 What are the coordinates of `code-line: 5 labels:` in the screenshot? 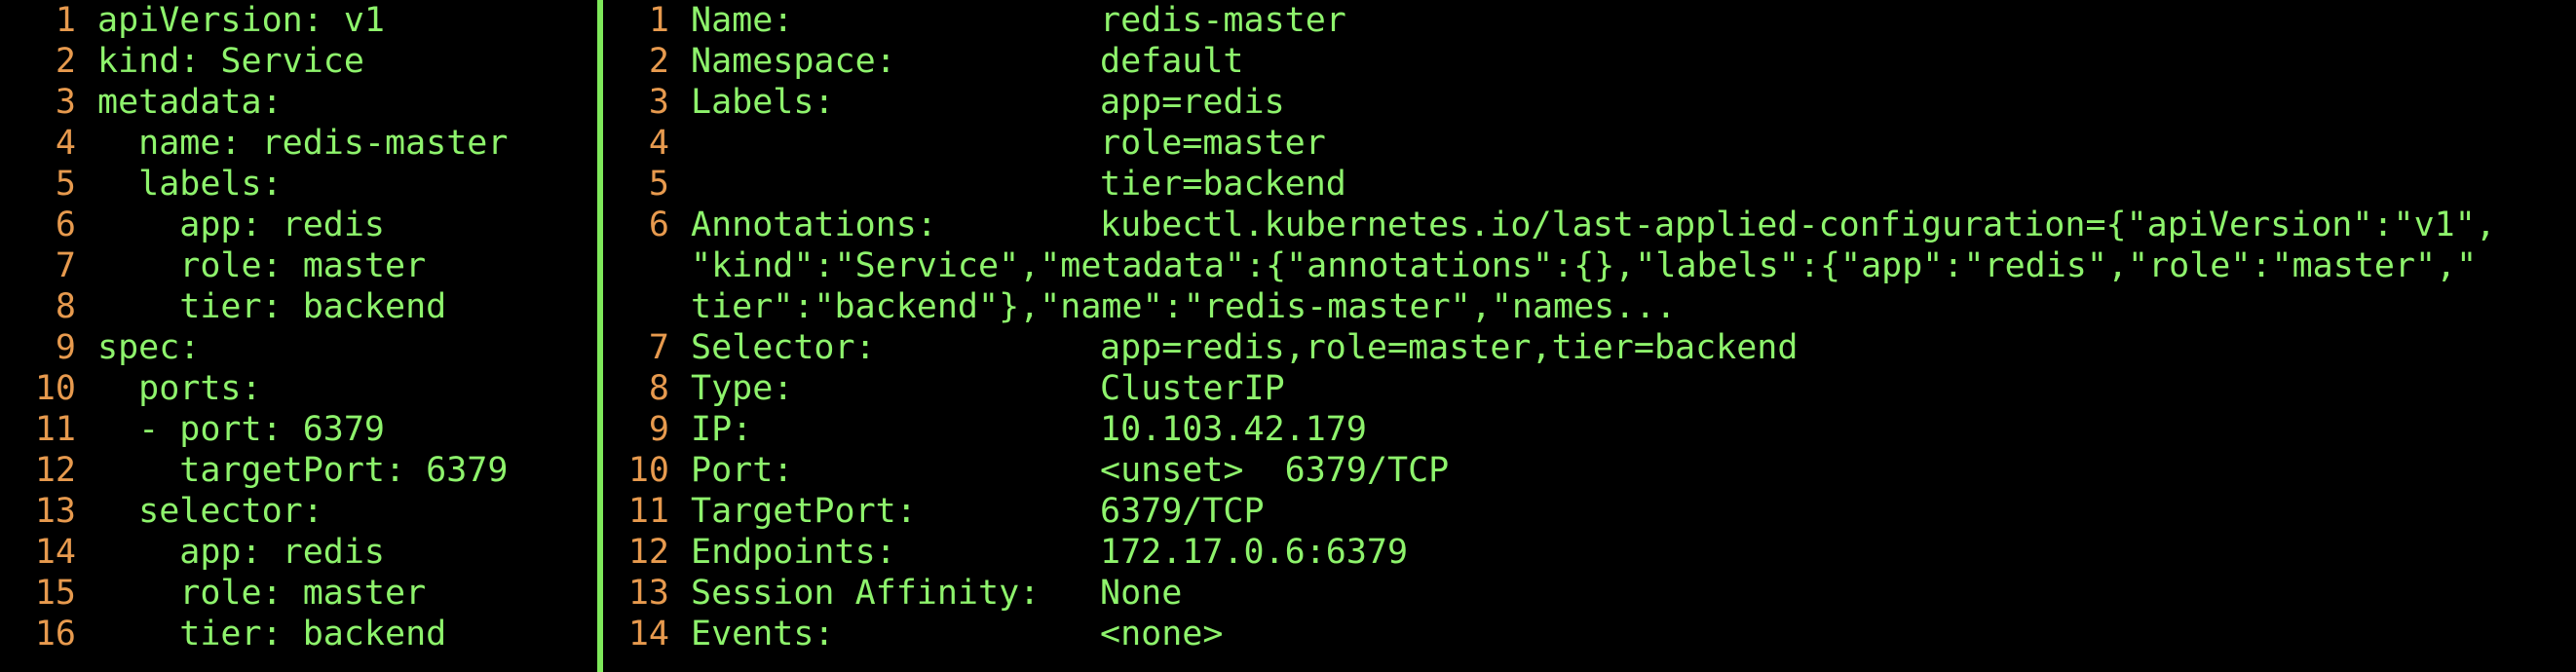 It's located at (293, 184).